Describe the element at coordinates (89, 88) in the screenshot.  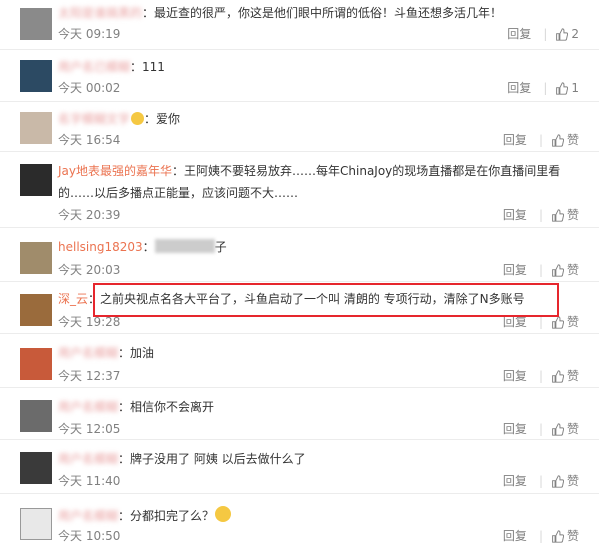
I see `comment-time: 今天 00:02` at that location.